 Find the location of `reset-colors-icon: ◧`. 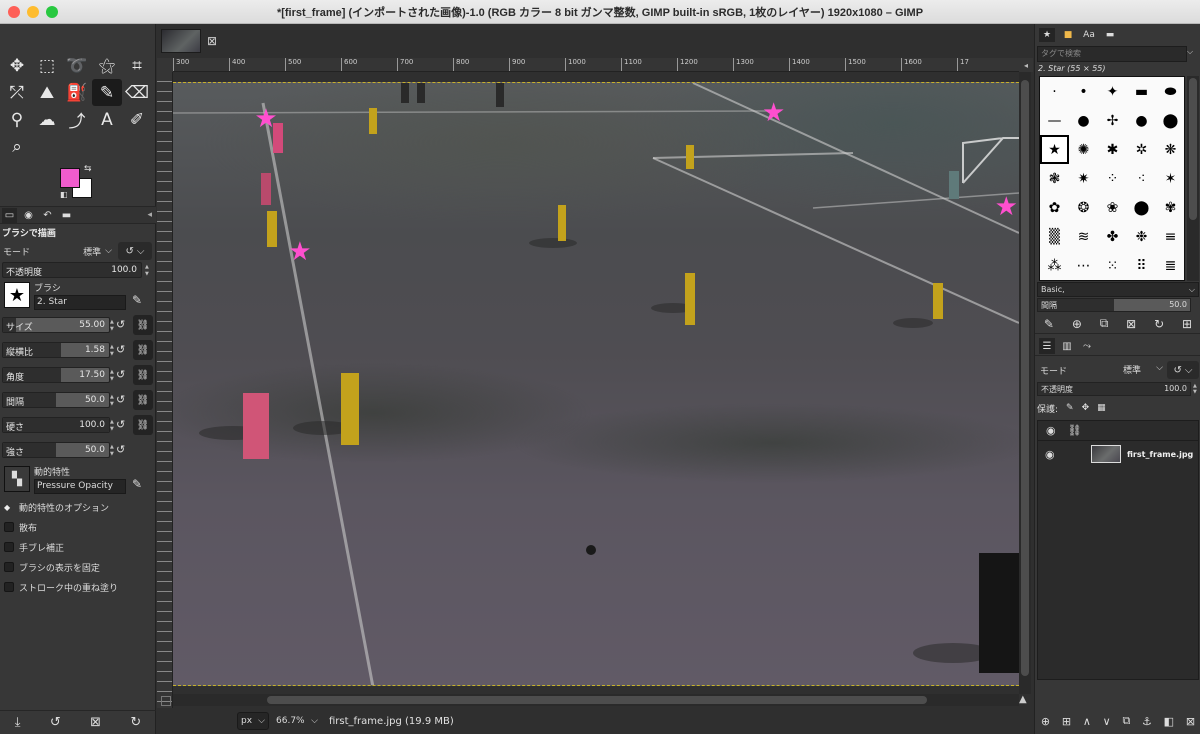

reset-colors-icon: ◧ is located at coordinates (64, 194).